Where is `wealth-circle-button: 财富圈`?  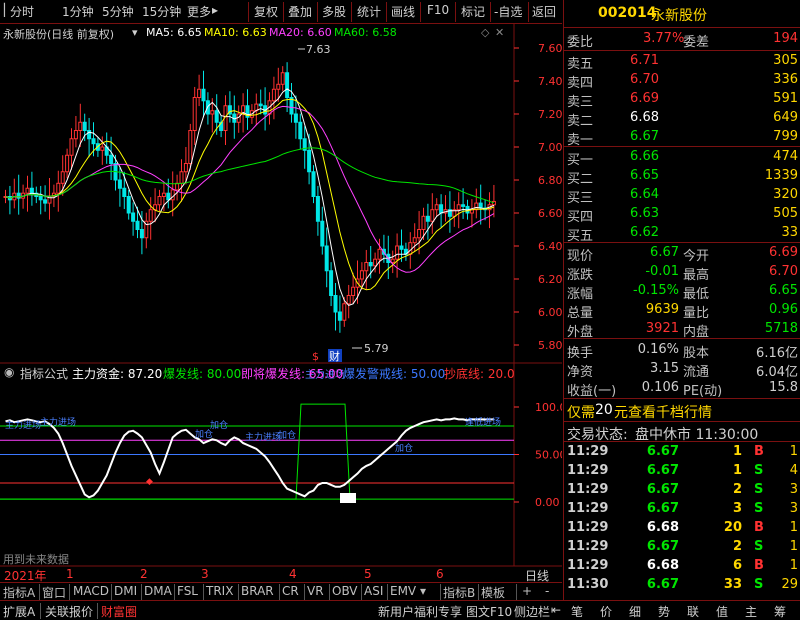
wealth-circle-button: 财富圈 is located at coordinates (119, 611).